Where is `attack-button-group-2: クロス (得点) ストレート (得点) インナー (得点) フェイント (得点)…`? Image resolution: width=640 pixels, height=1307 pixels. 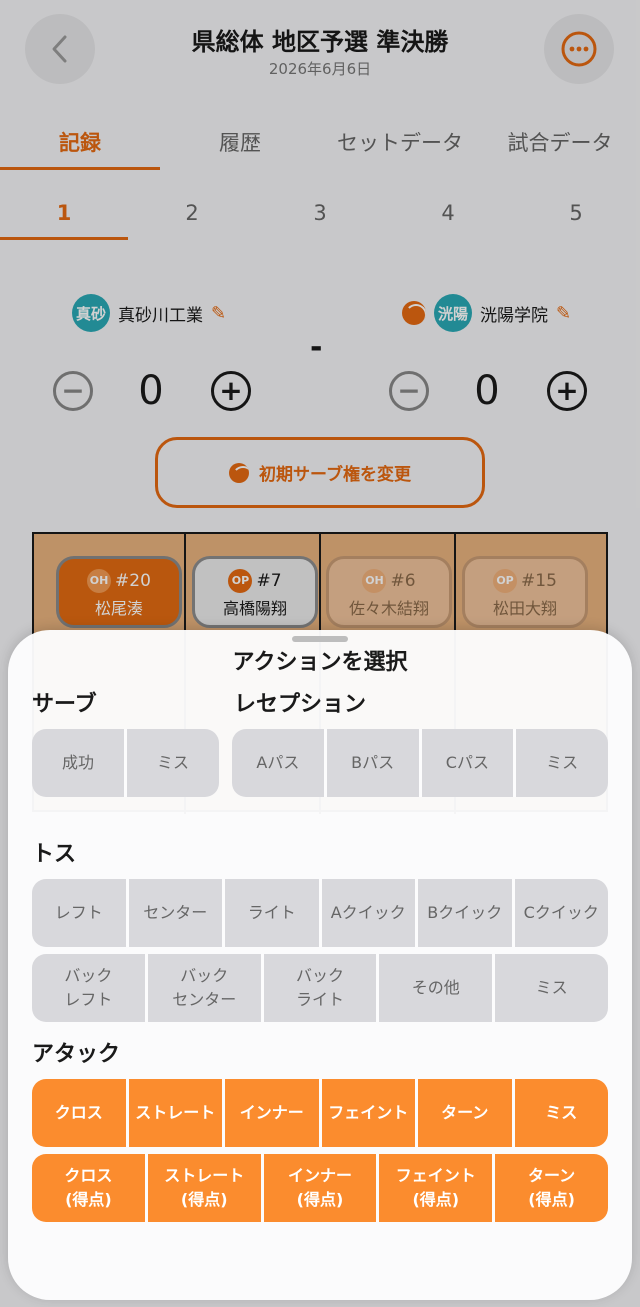
attack-button-group-2: クロス (得点) ストレート (得点) インナー (得点) フェイント (得点)… is located at coordinates (320, 1188).